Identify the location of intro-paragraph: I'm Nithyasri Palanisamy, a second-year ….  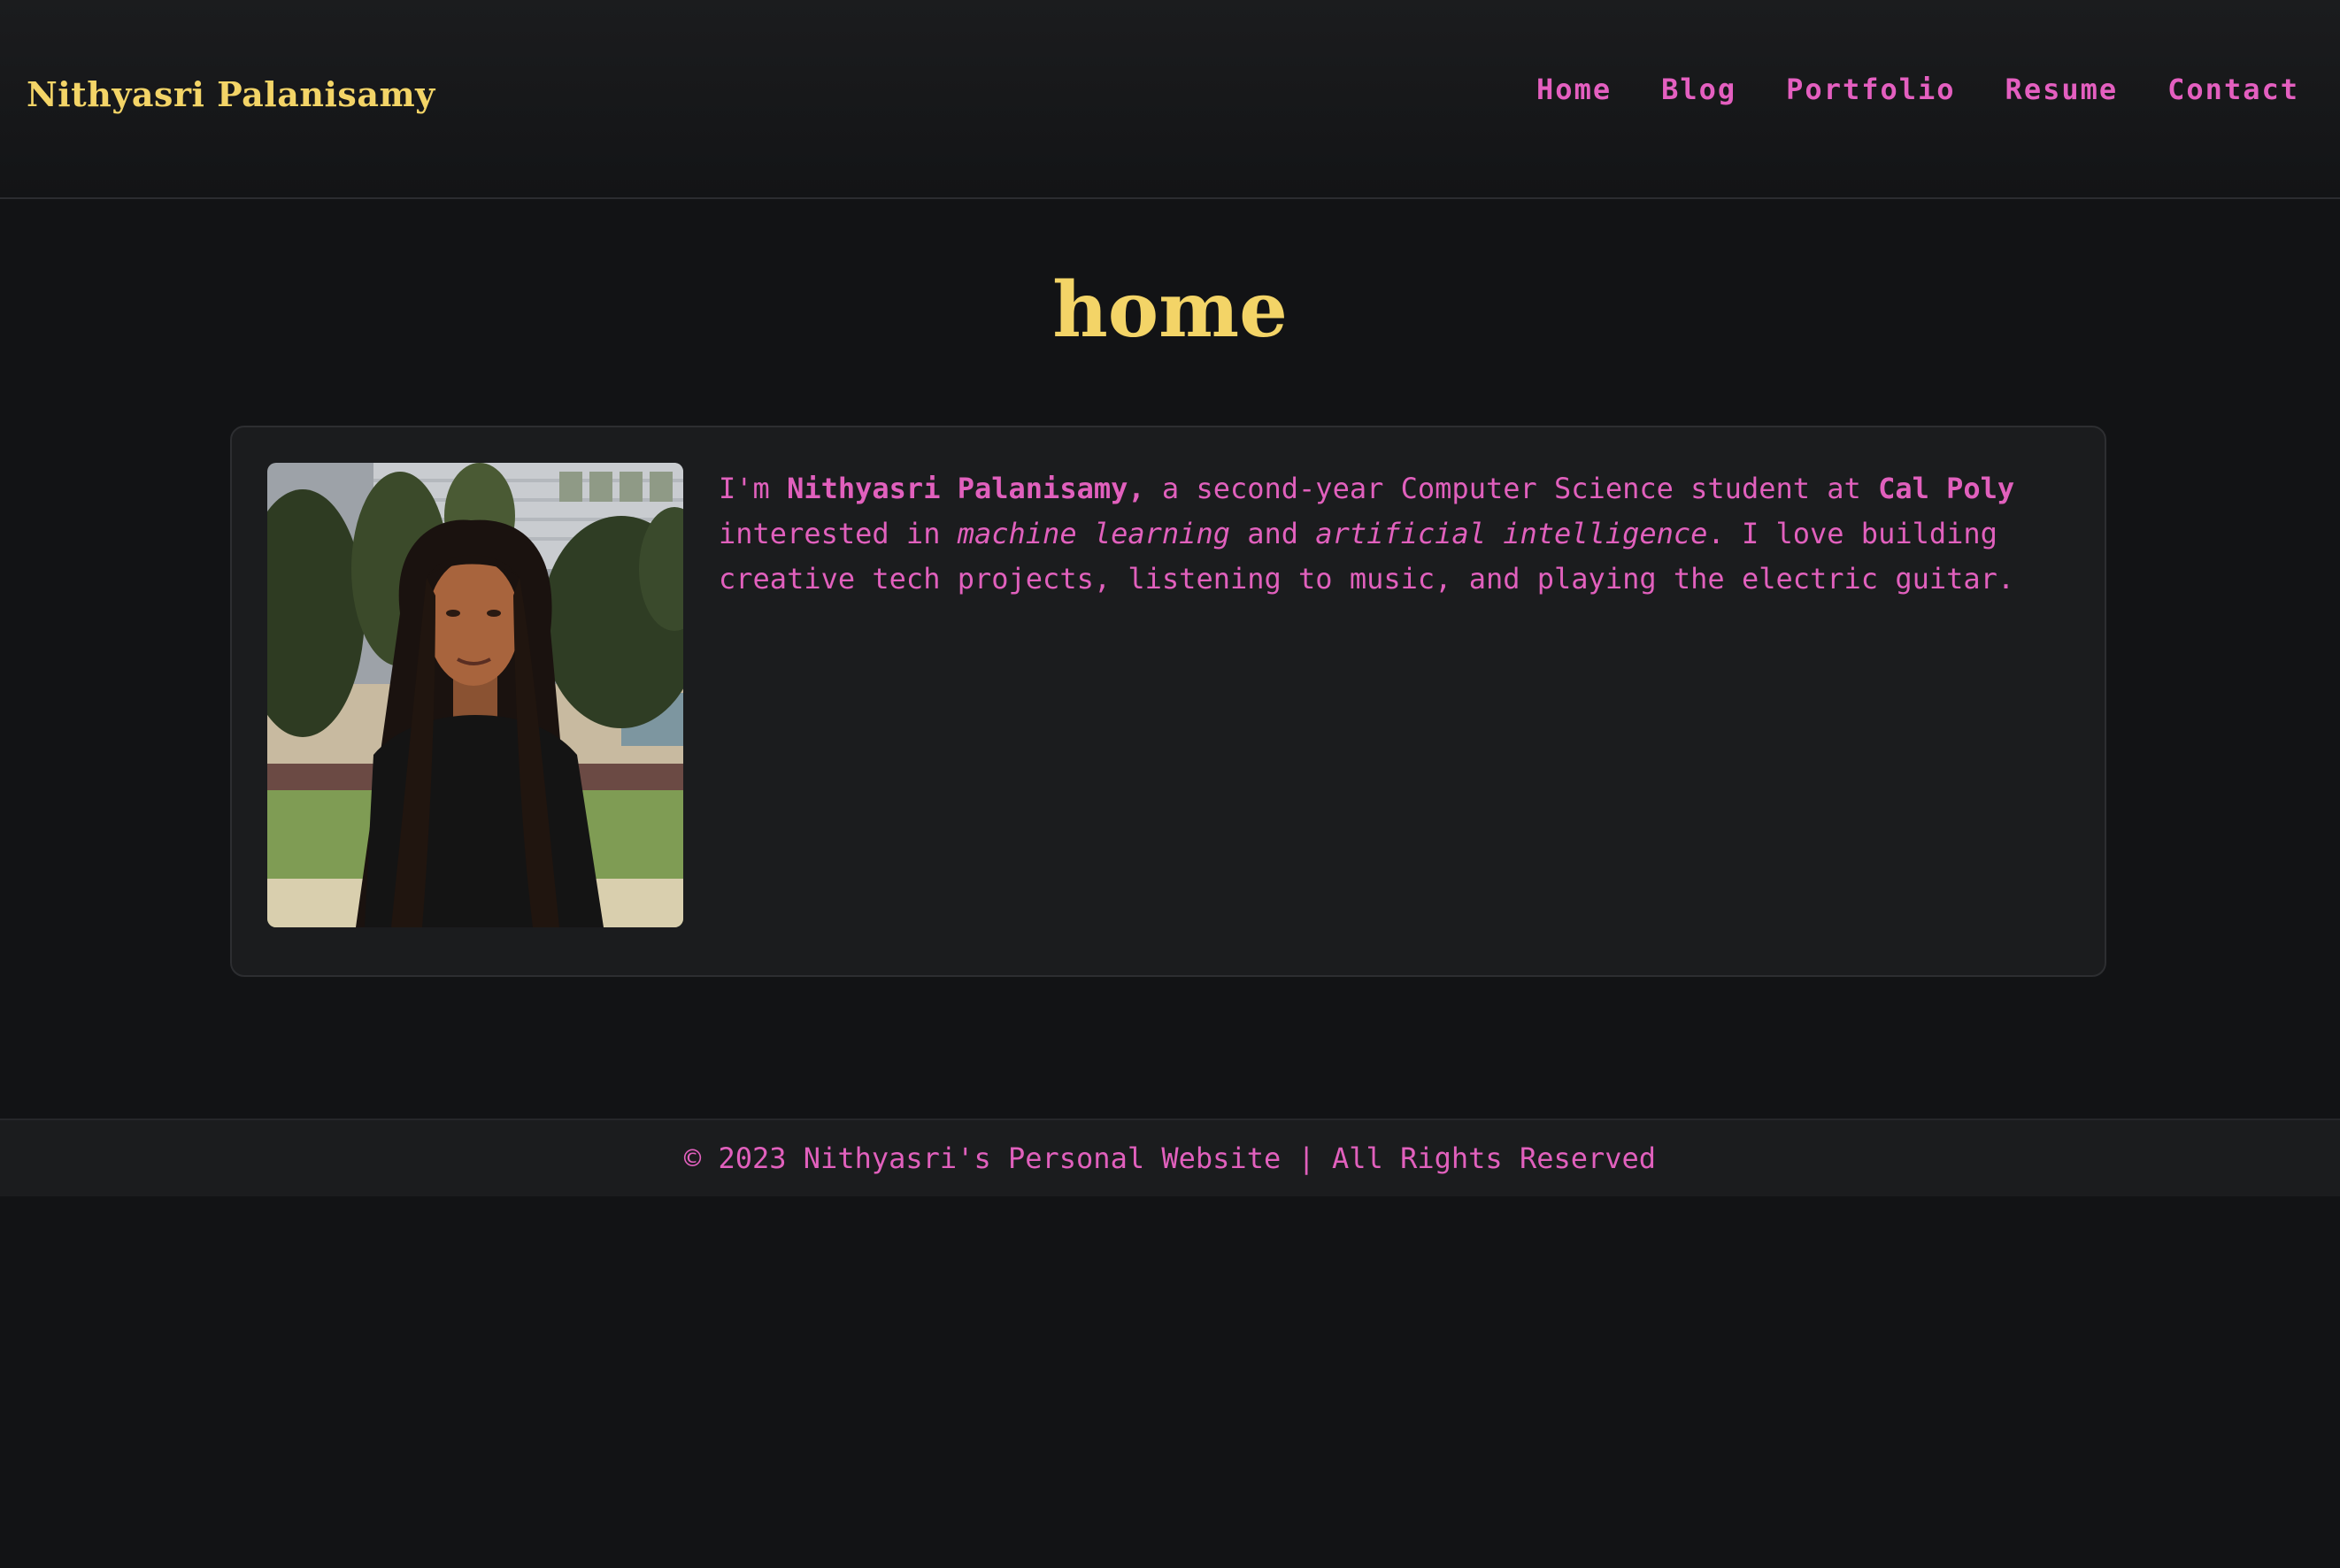
(1391, 534).